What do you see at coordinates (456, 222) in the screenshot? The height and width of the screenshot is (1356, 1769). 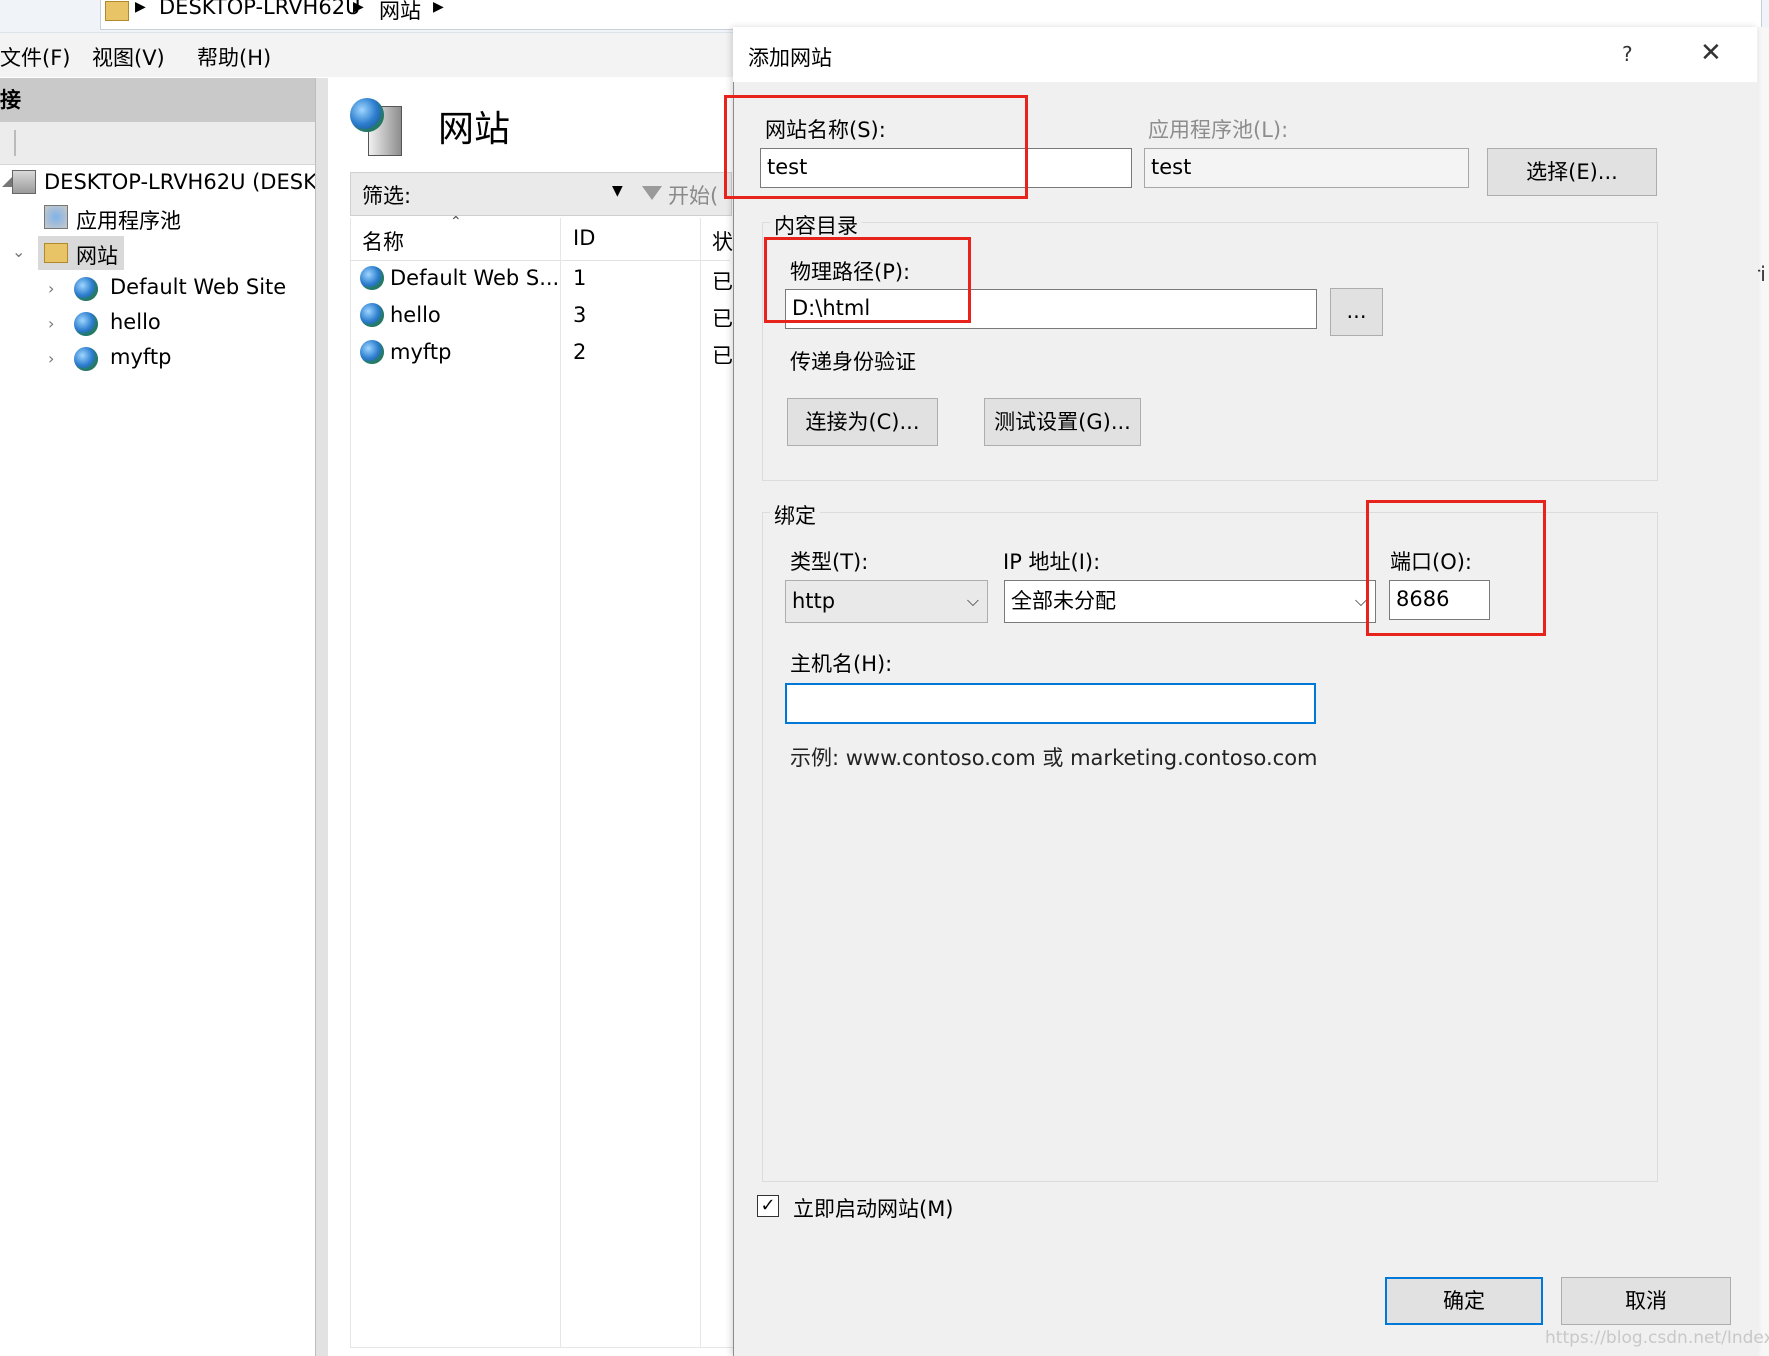 I see `sort-ascending-icon: ⌃` at bounding box center [456, 222].